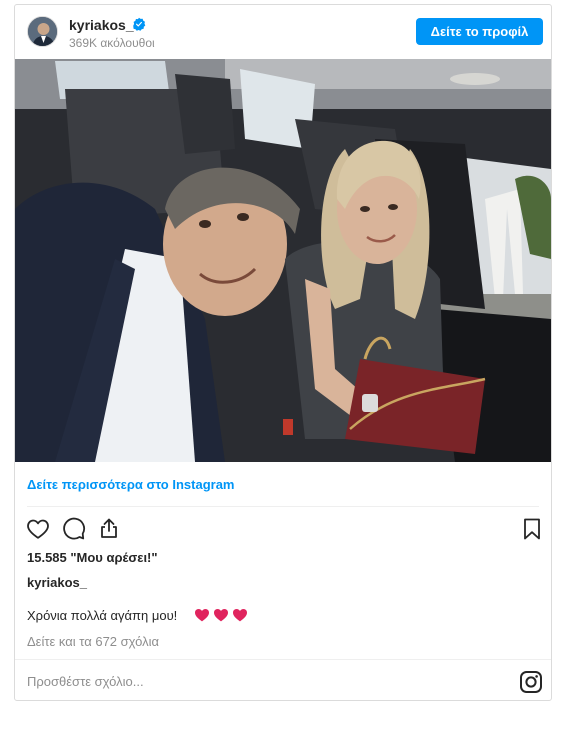 Image resolution: width=573 pixels, height=734 pixels. I want to click on view-all-comments-link: Δείτε και τα 672 σχόλια, so click(93, 641).